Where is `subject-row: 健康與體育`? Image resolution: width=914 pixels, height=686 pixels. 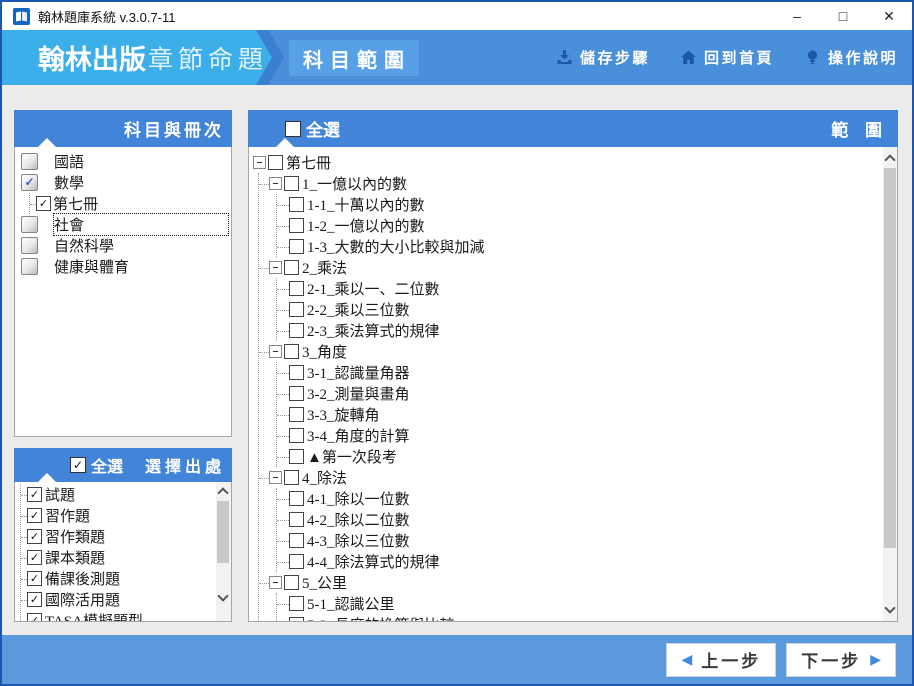
subject-row: 健康與體育 is located at coordinates (123, 266).